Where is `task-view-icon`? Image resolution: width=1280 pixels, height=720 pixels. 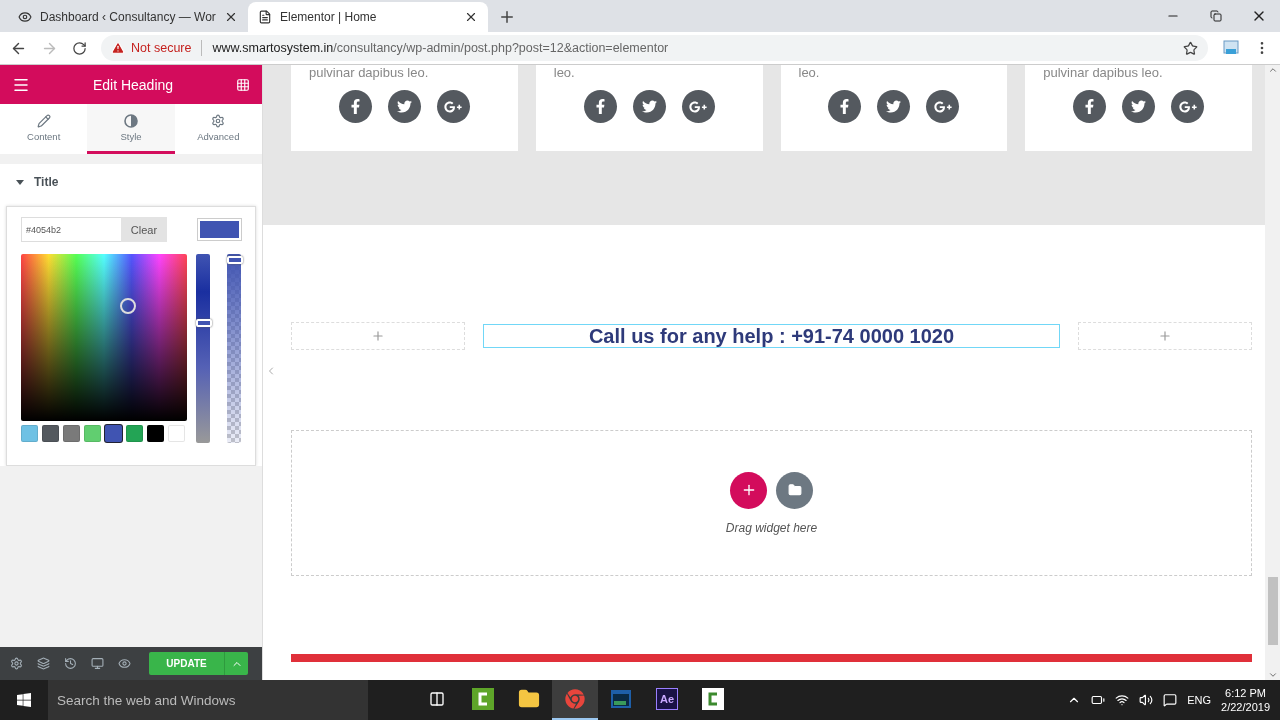 task-view-icon is located at coordinates (437, 699).